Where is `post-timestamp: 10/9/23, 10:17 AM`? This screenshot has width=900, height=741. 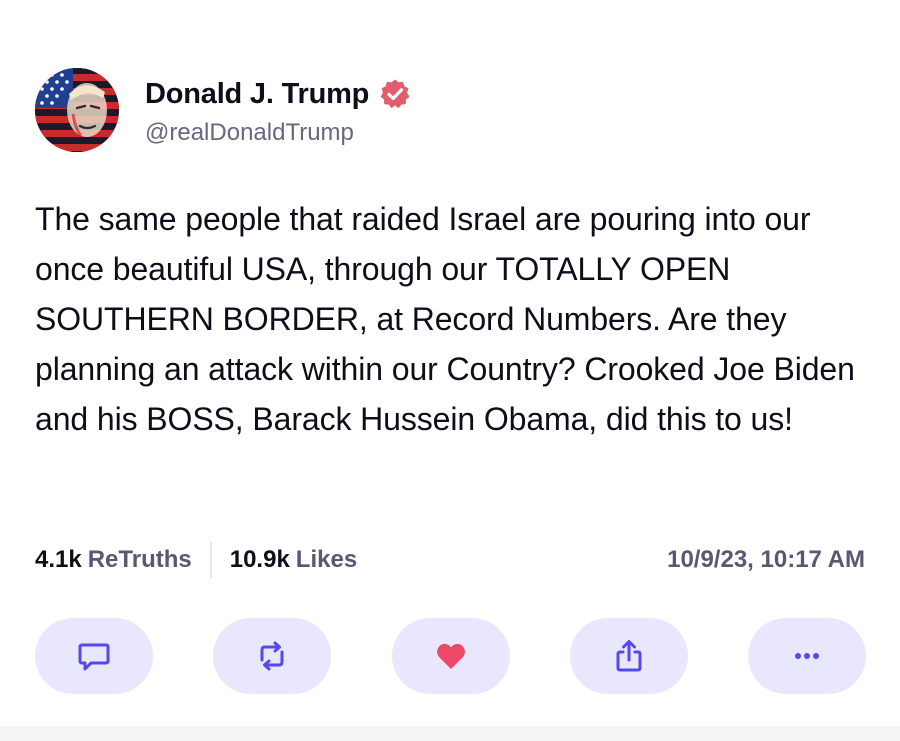 post-timestamp: 10/9/23, 10:17 AM is located at coordinates (766, 560).